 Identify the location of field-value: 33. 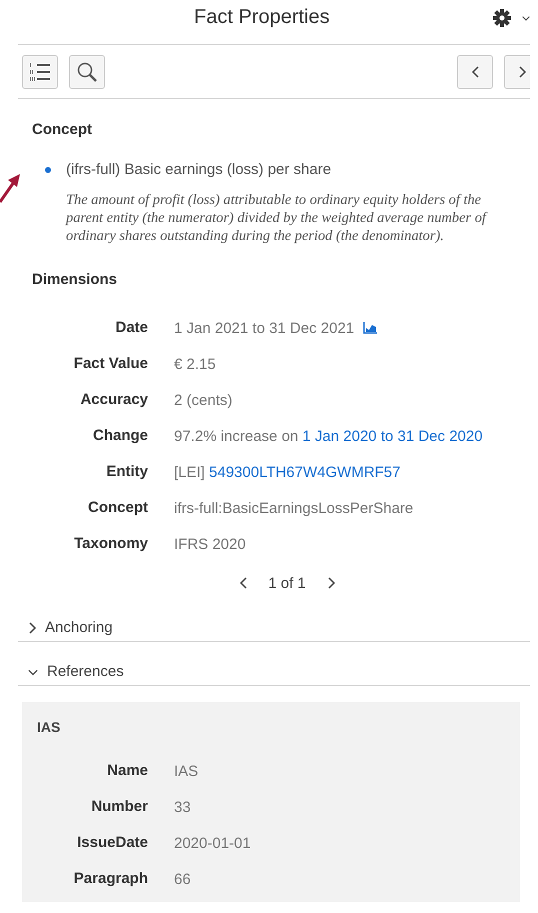
(182, 807).